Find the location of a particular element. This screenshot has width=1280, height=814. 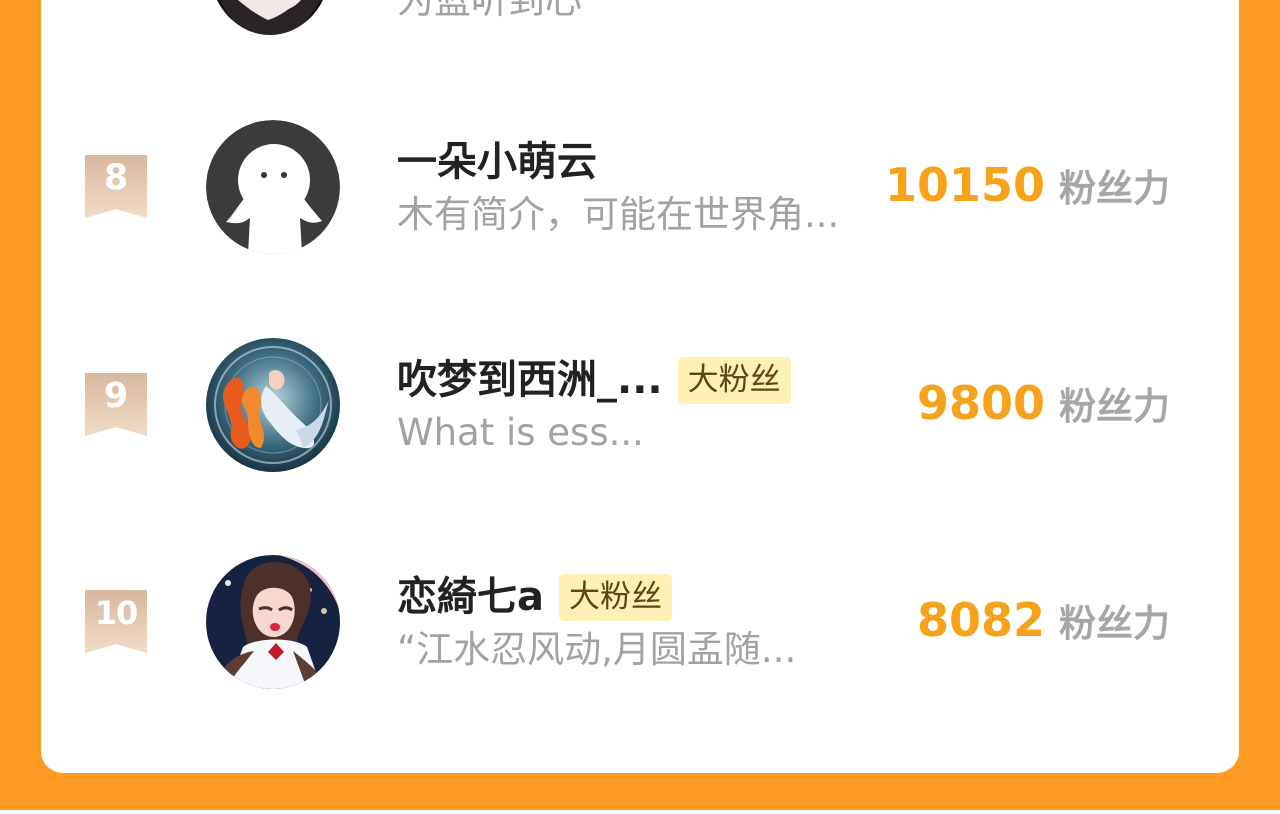

fan-power-value: 9800 is located at coordinates (980, 403).